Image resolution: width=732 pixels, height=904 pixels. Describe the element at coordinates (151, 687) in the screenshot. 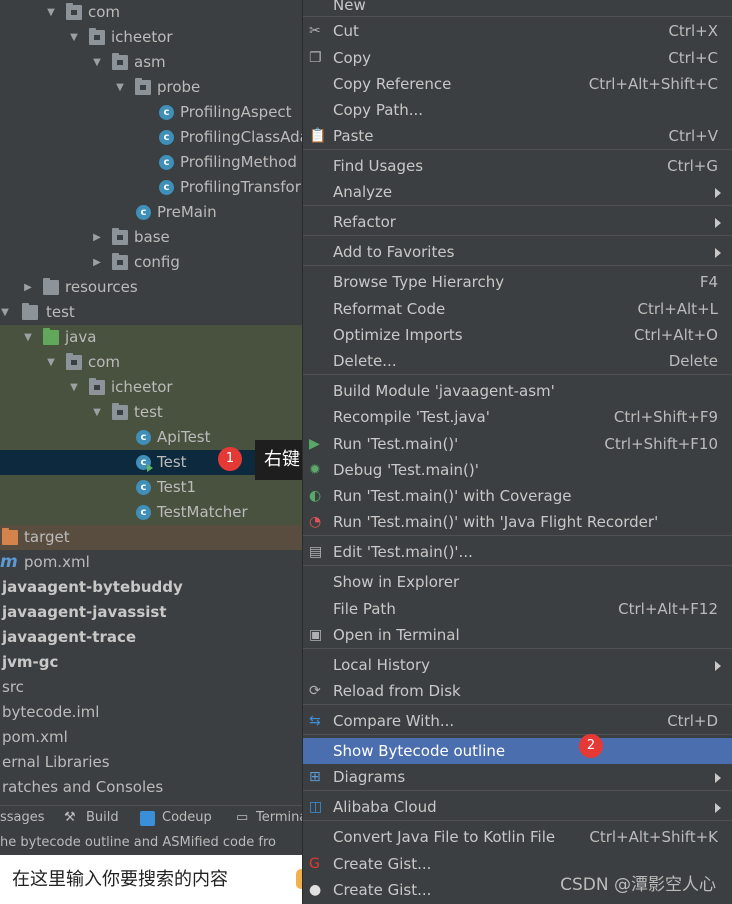

I see `tree-row: src` at that location.